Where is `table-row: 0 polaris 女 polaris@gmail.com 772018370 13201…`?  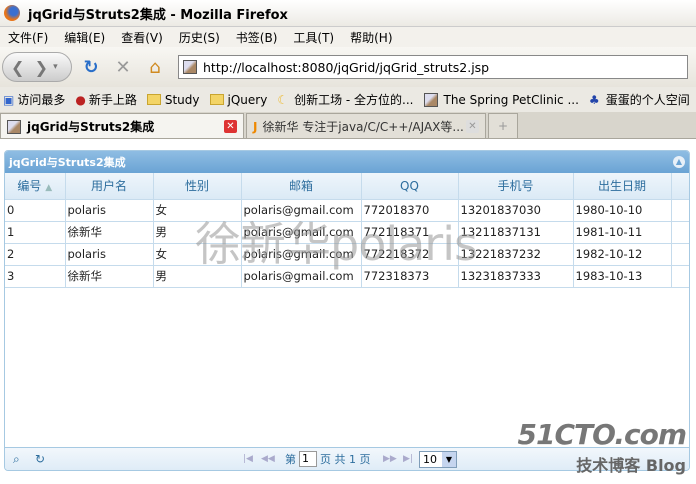
table-row: 0 polaris 女 polaris@gmail.com 772018370 13201… is located at coordinates (347, 210).